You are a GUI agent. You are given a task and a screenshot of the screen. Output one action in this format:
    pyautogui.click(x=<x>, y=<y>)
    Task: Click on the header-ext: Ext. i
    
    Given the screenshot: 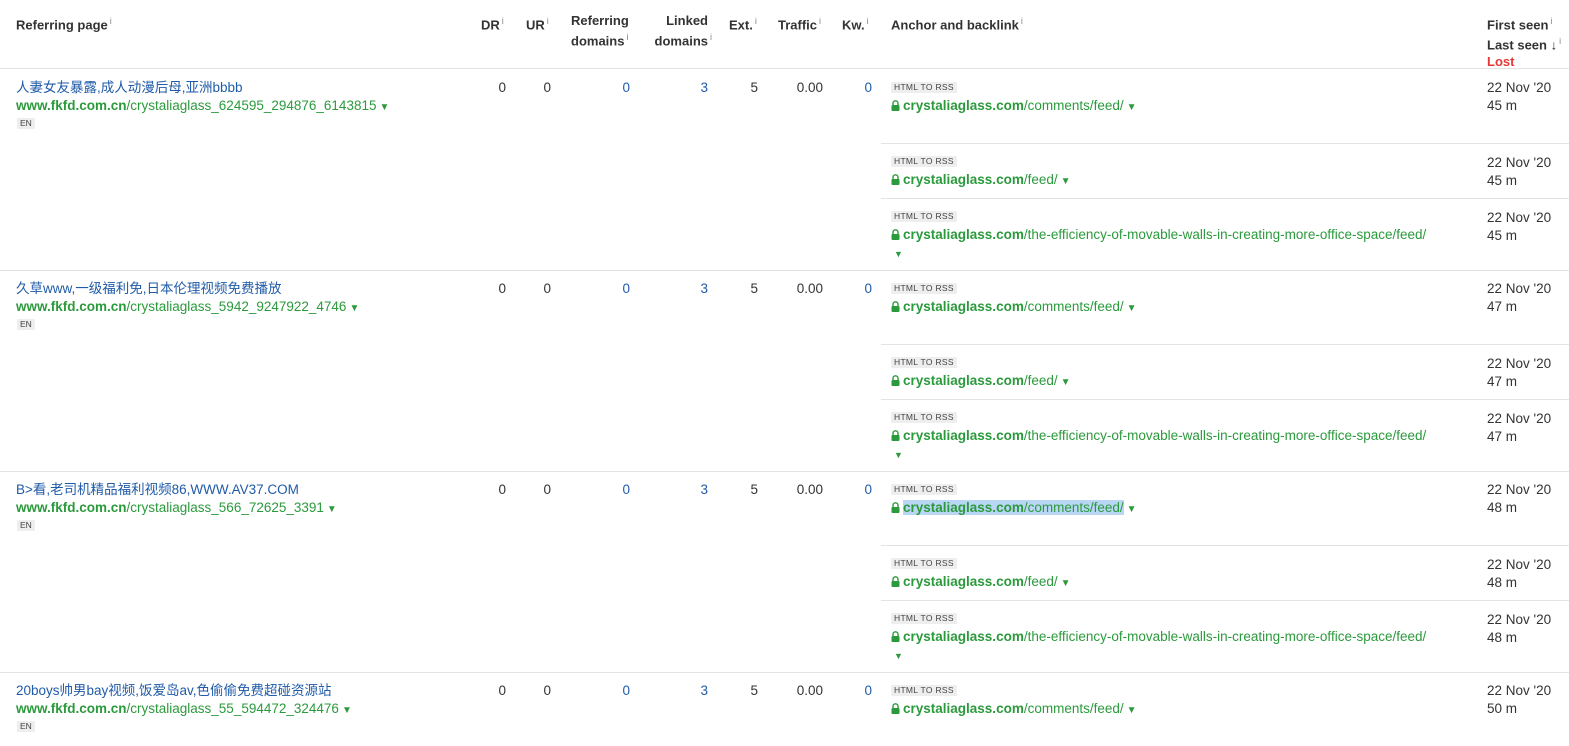 What is the action you would take?
    pyautogui.click(x=743, y=23)
    